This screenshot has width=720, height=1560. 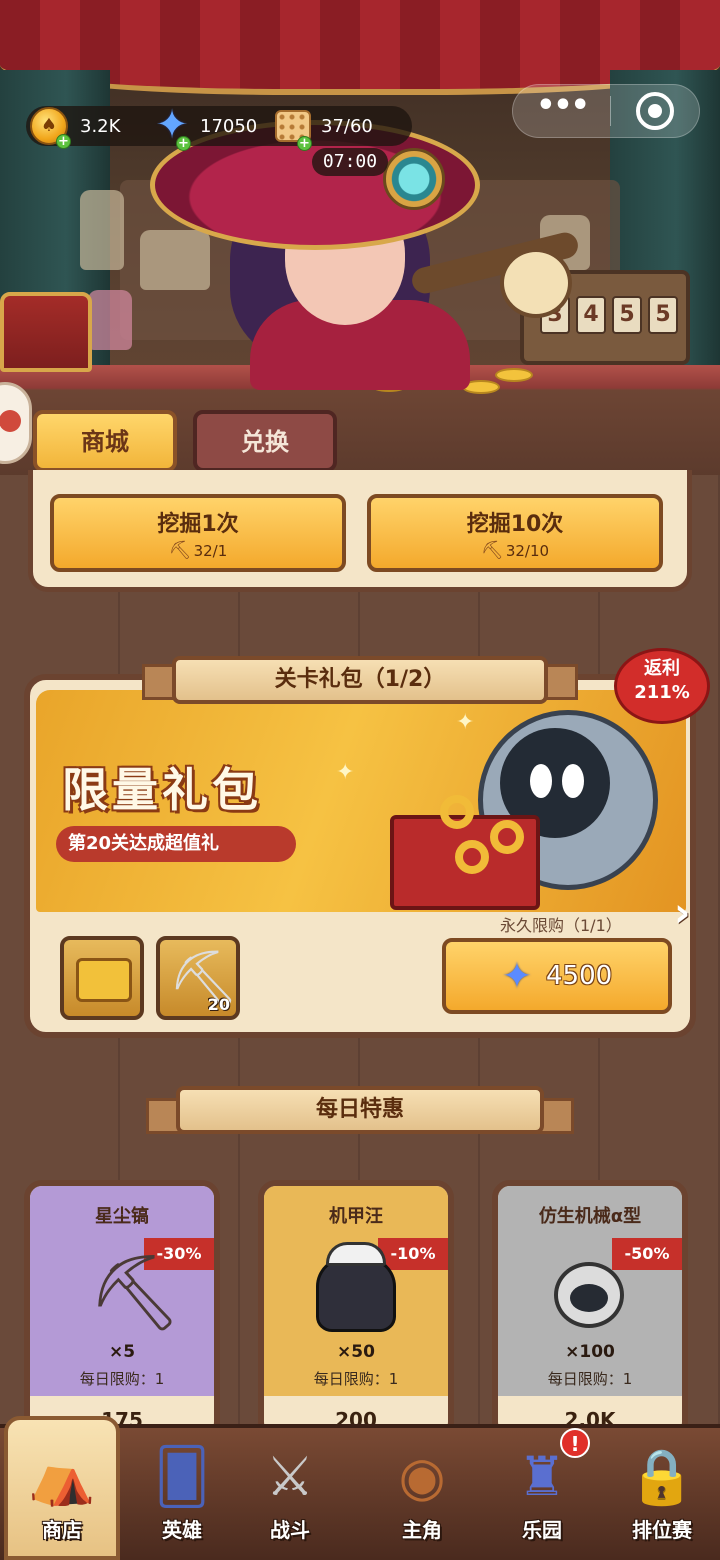 What do you see at coordinates (422, 1530) in the screenshot?
I see `nav-protagonist-label: 主角` at bounding box center [422, 1530].